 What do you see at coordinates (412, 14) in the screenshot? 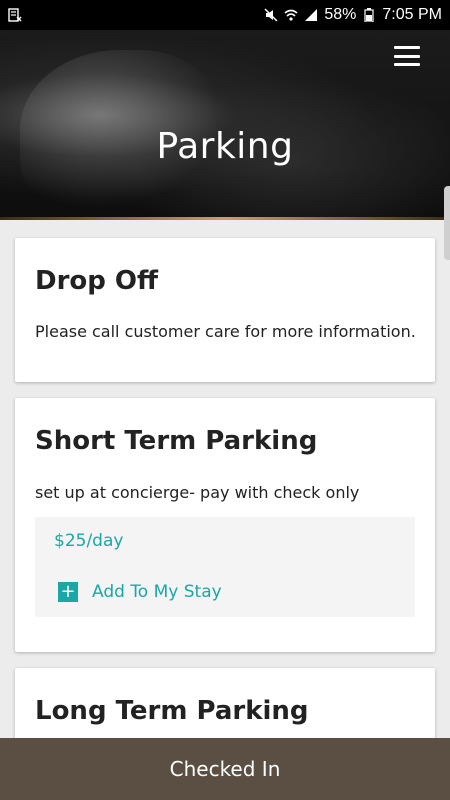
I see `clock: 7:05 PM` at bounding box center [412, 14].